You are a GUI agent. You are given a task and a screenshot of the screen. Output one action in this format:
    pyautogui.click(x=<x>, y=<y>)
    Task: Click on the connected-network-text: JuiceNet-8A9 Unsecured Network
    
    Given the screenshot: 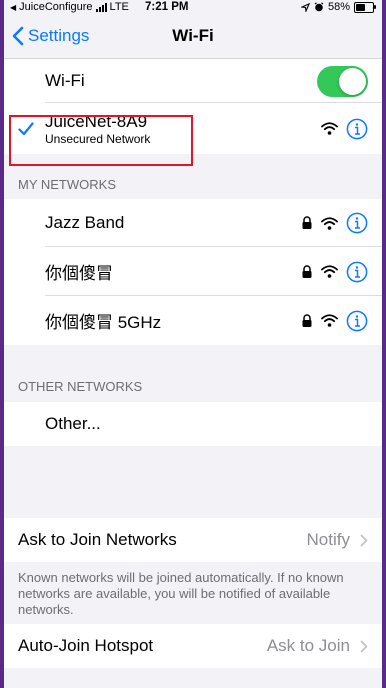 What is the action you would take?
    pyautogui.click(x=97, y=129)
    